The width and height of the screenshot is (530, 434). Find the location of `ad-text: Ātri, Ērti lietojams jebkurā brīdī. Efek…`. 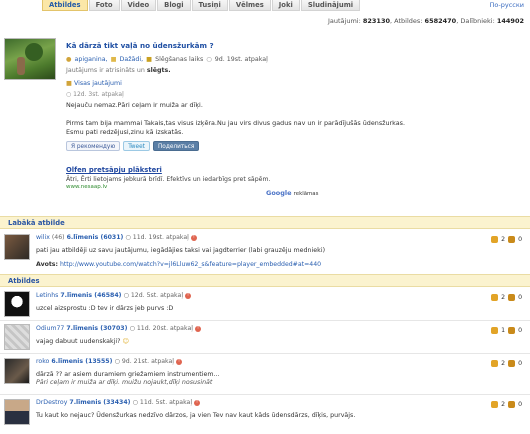

ad-text: Ātri, Ērti lietojams jebkurā brīdī. Efek… is located at coordinates (168, 179).